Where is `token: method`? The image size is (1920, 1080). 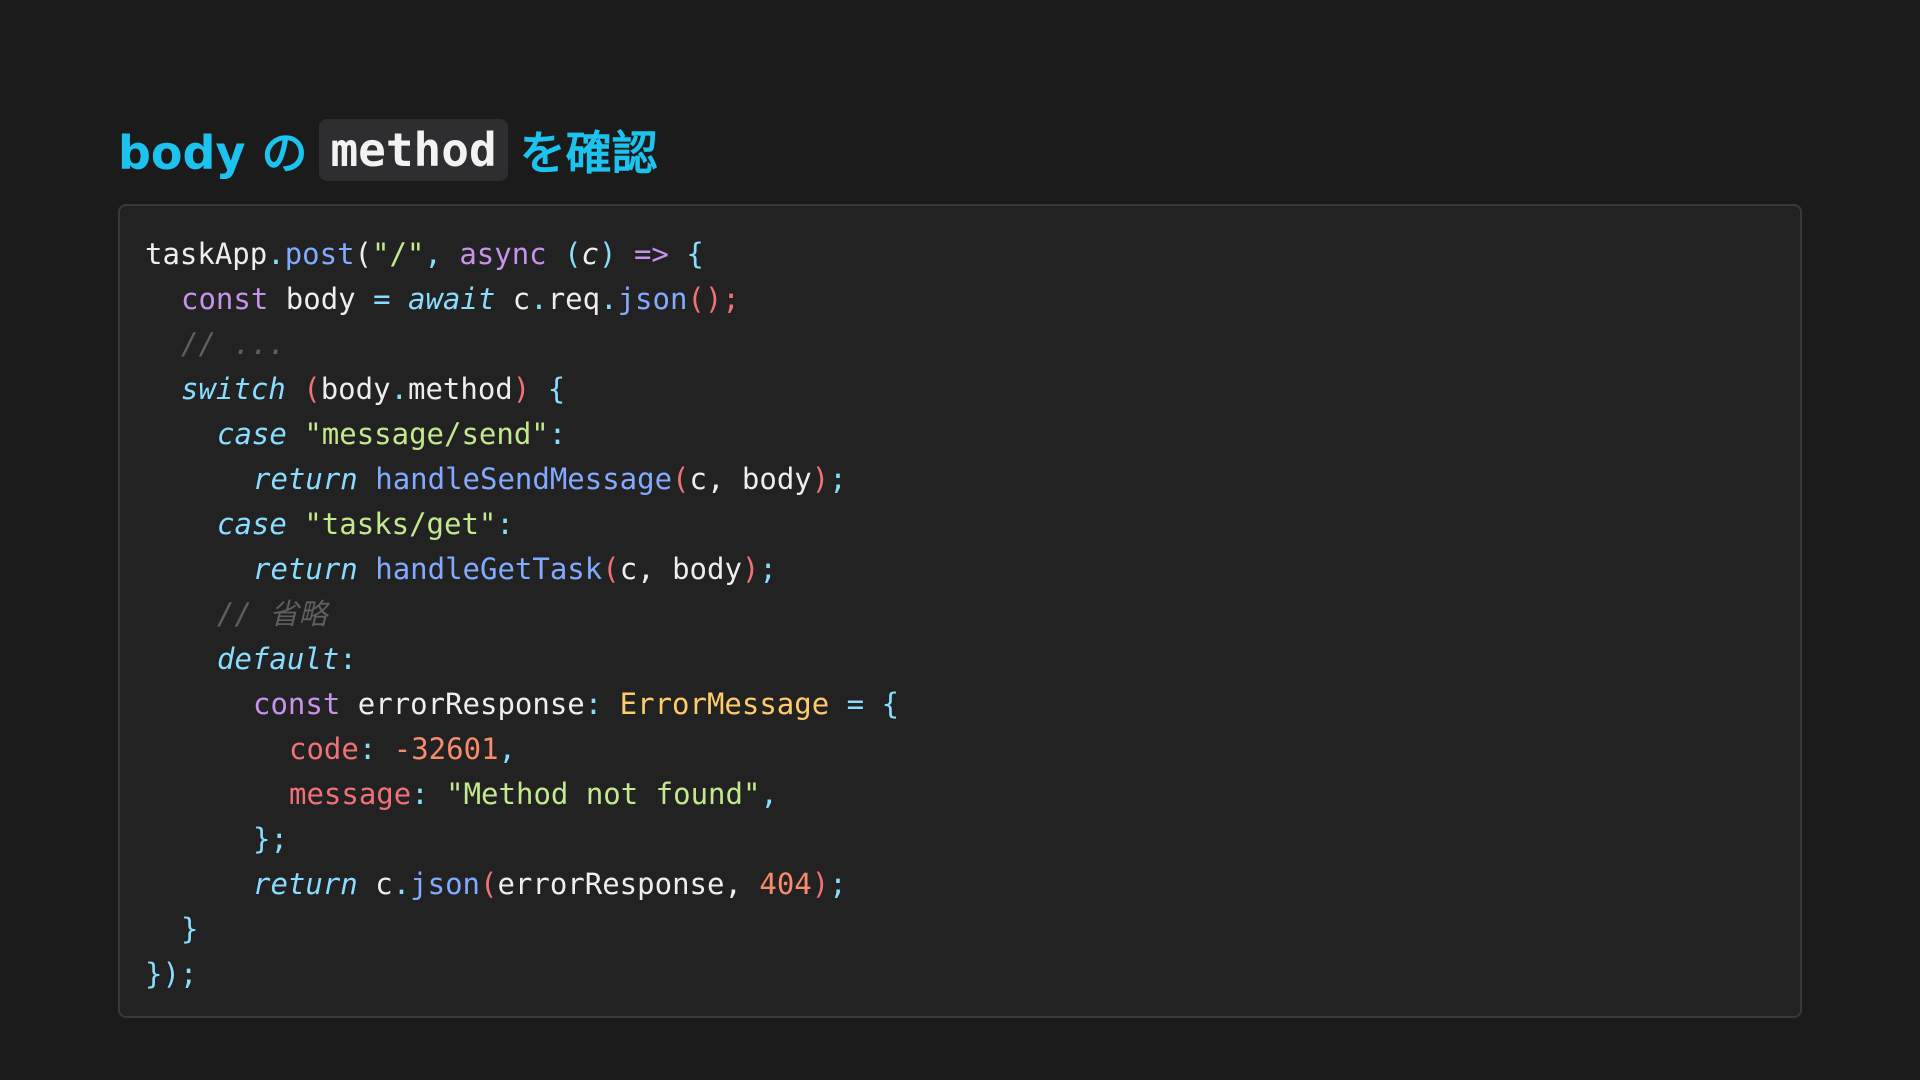
token: method is located at coordinates (460, 389).